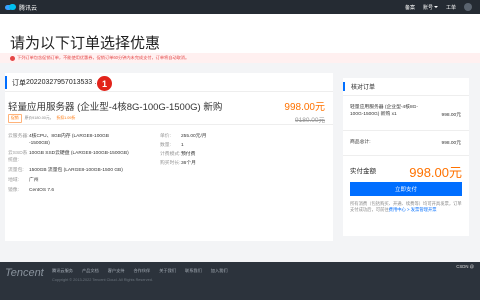 The image size is (480, 300). What do you see at coordinates (170, 163) in the screenshot?
I see `spec-key: 购买时长:` at bounding box center [170, 163].